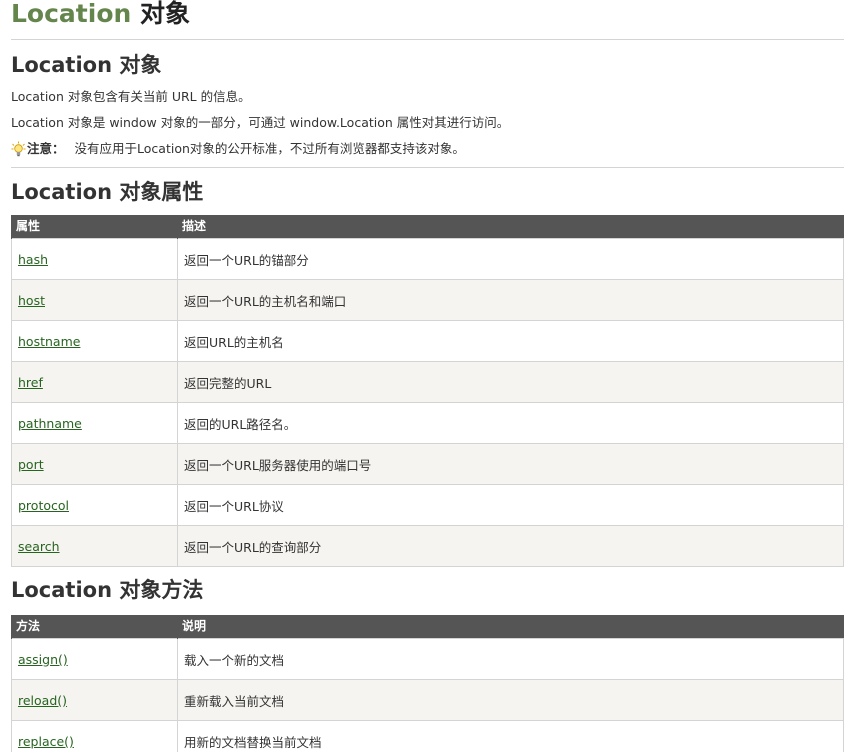 Image resolution: width=865 pixels, height=752 pixels. I want to click on note-paragraph: 注意： 没有应用于Location对象的公开标准，不过所有浏览器都支持该对象。, so click(427, 149).